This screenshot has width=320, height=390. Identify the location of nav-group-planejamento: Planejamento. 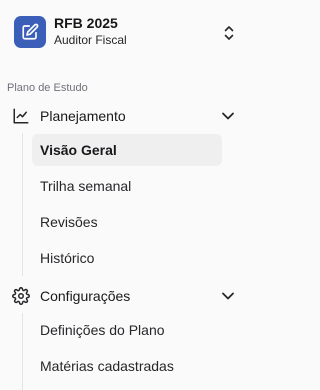
(125, 116).